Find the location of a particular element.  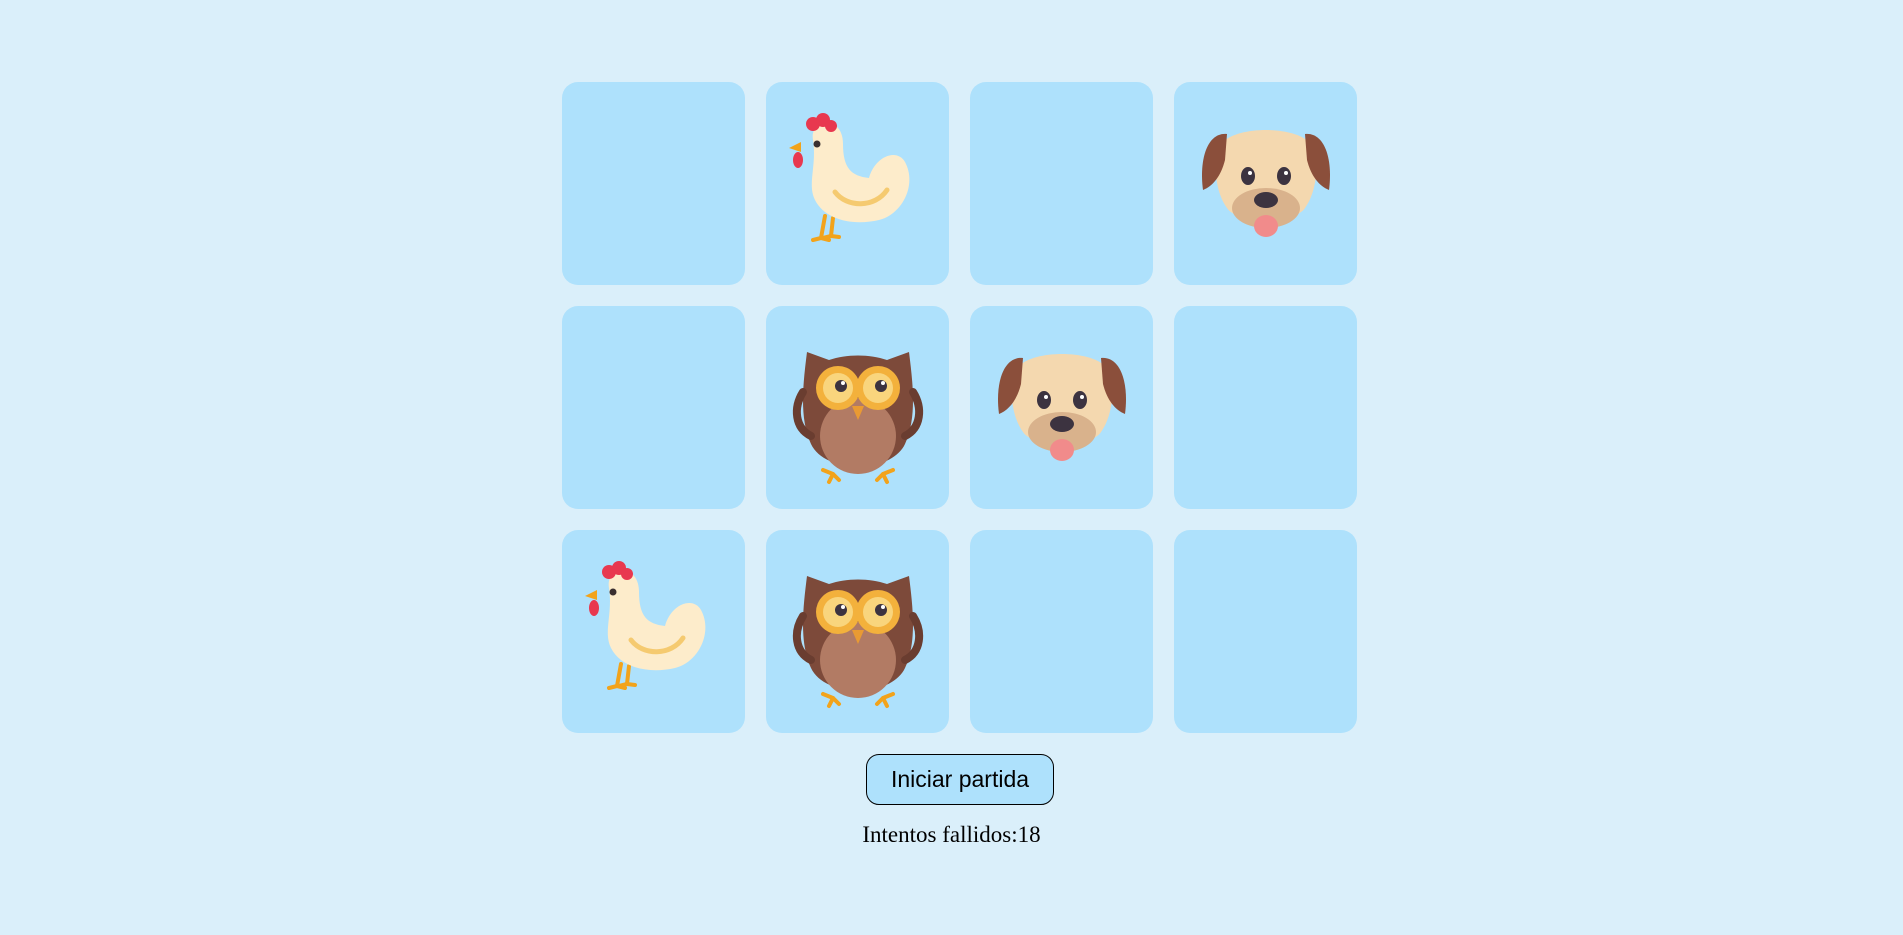

failed-attempts-count: 18 is located at coordinates (1029, 834).